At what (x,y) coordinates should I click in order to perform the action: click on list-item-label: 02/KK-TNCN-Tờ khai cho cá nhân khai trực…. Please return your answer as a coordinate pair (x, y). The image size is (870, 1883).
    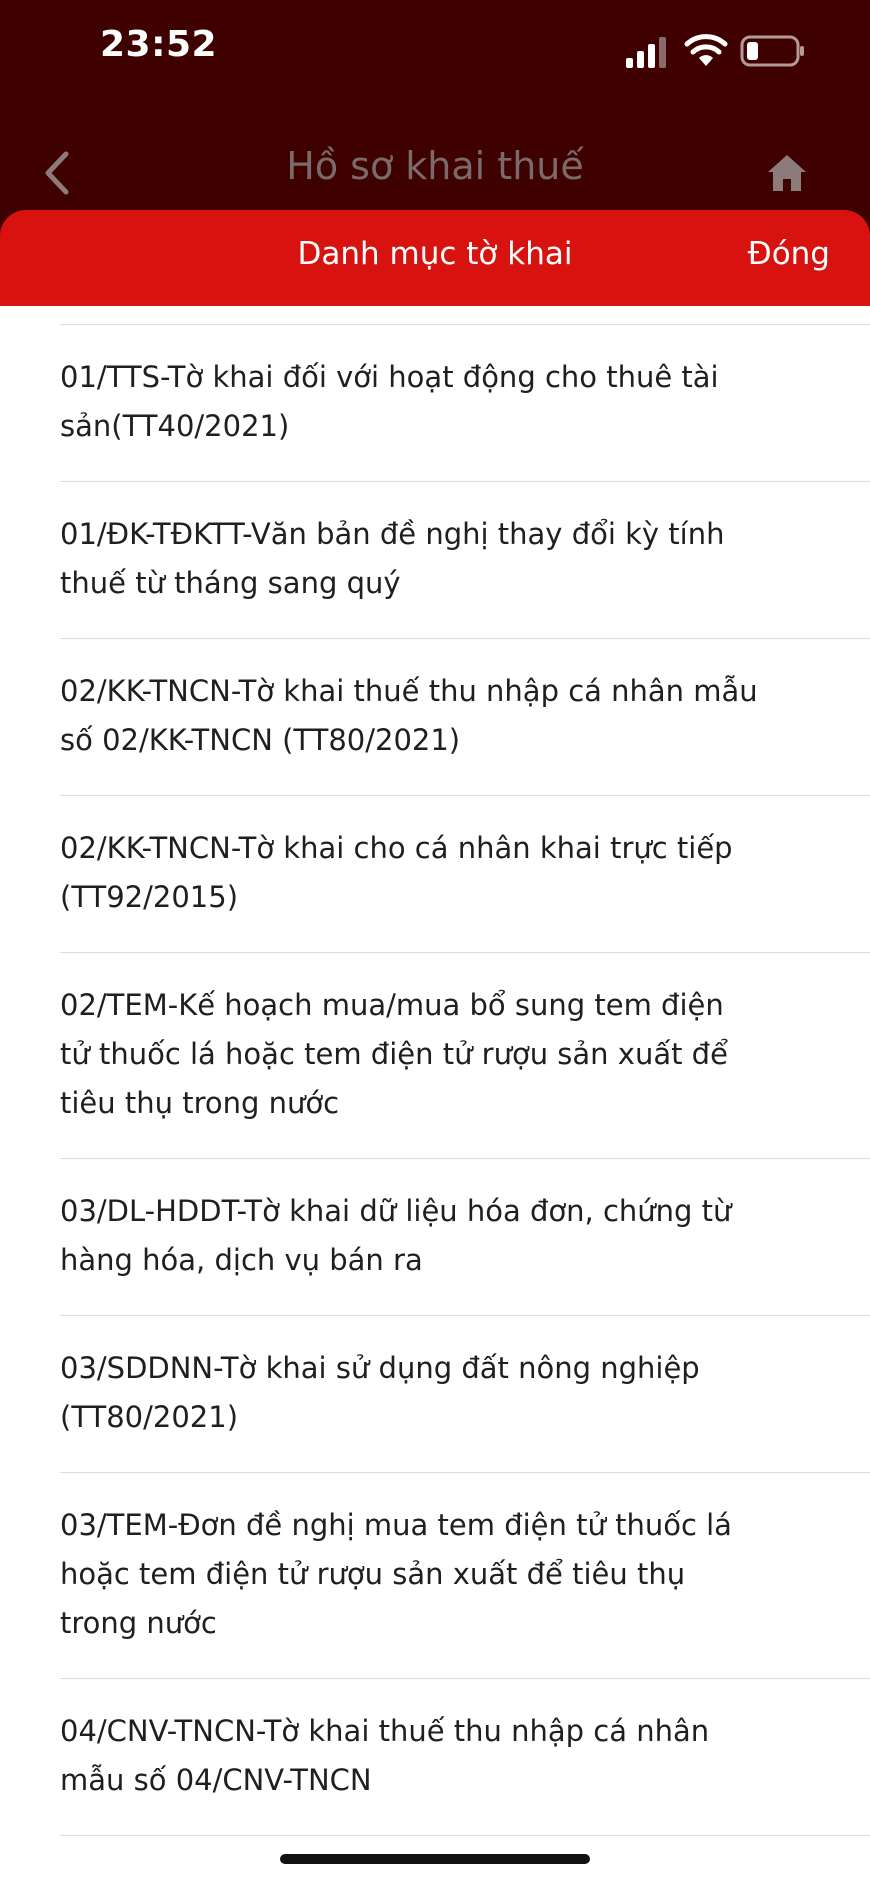
    Looking at the image, I should click on (396, 872).